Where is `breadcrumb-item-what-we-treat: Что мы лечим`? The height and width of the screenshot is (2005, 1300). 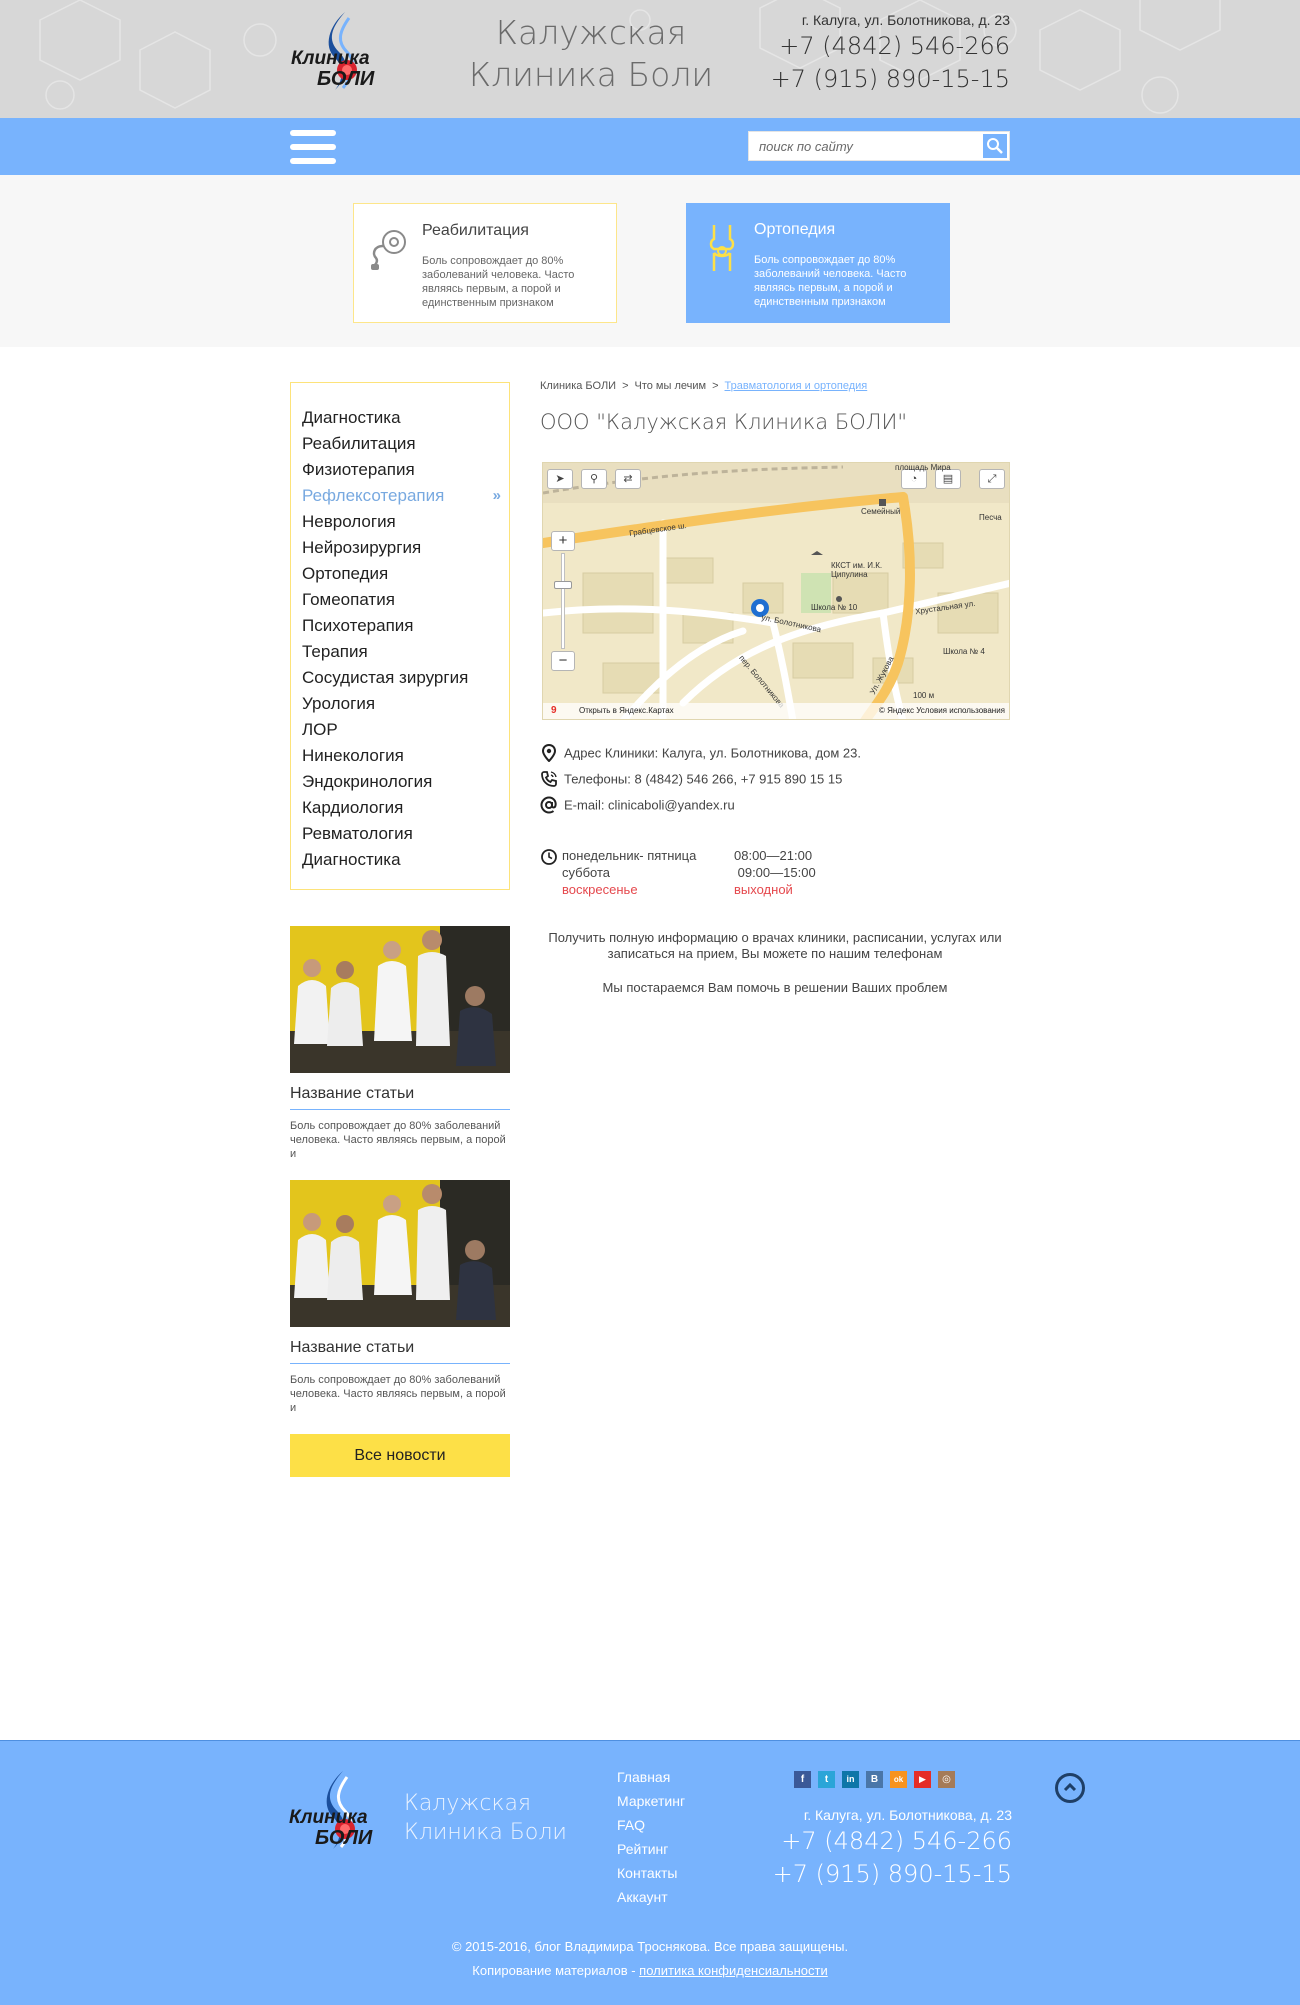 breadcrumb-item-what-we-treat: Что мы лечим is located at coordinates (671, 386).